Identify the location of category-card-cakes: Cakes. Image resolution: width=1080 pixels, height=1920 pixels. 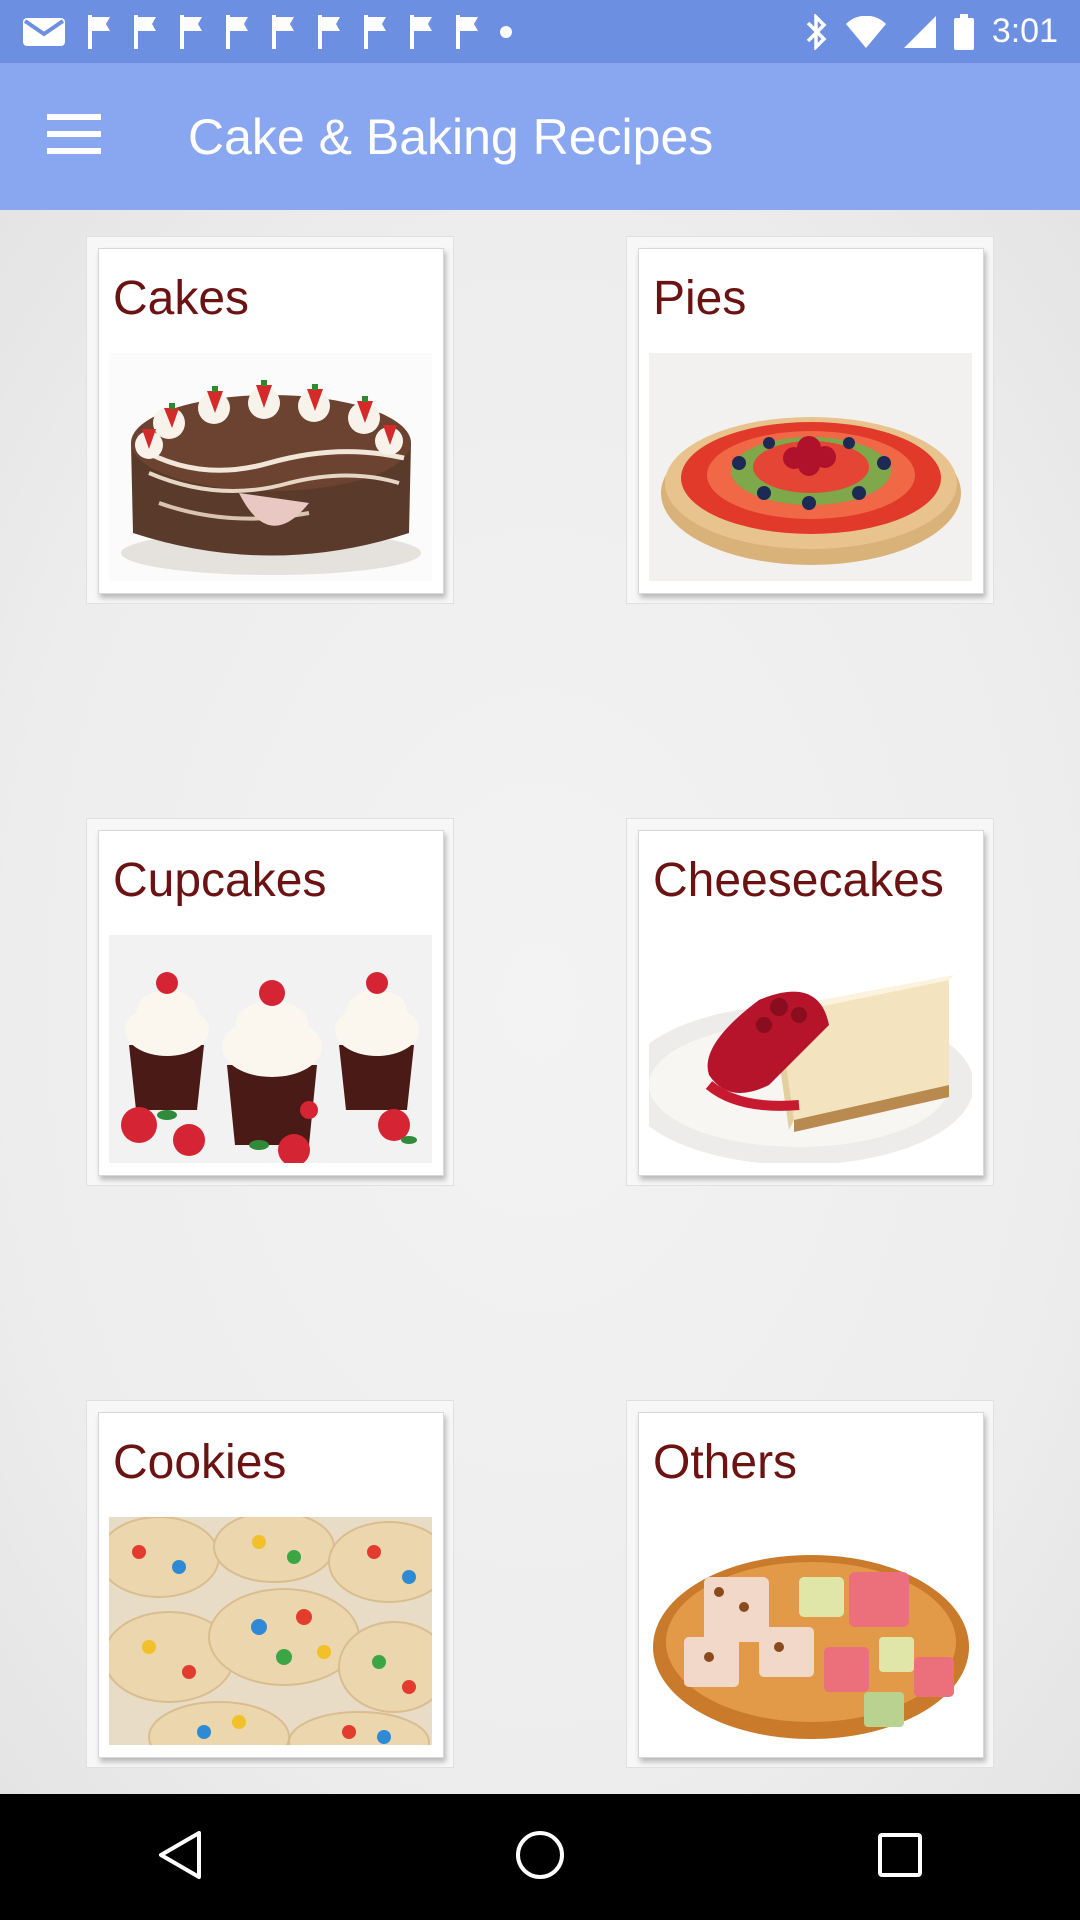
(270, 420).